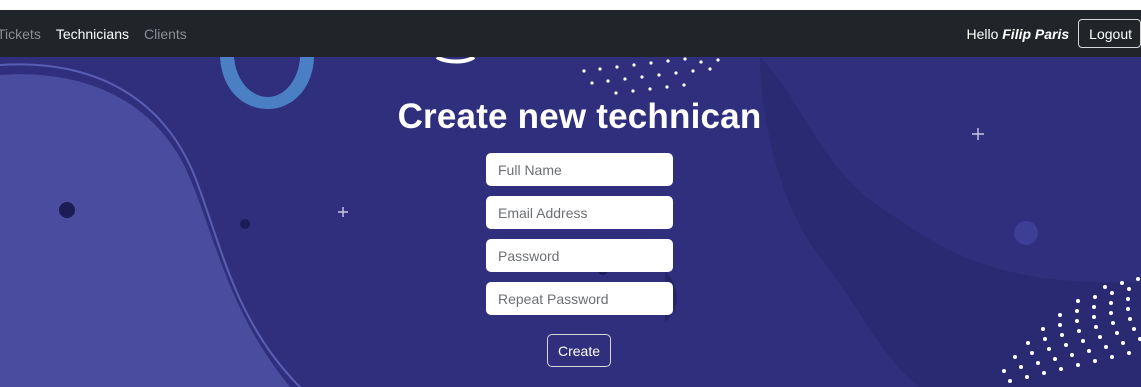  I want to click on logout-button: Logout, so click(1109, 33).